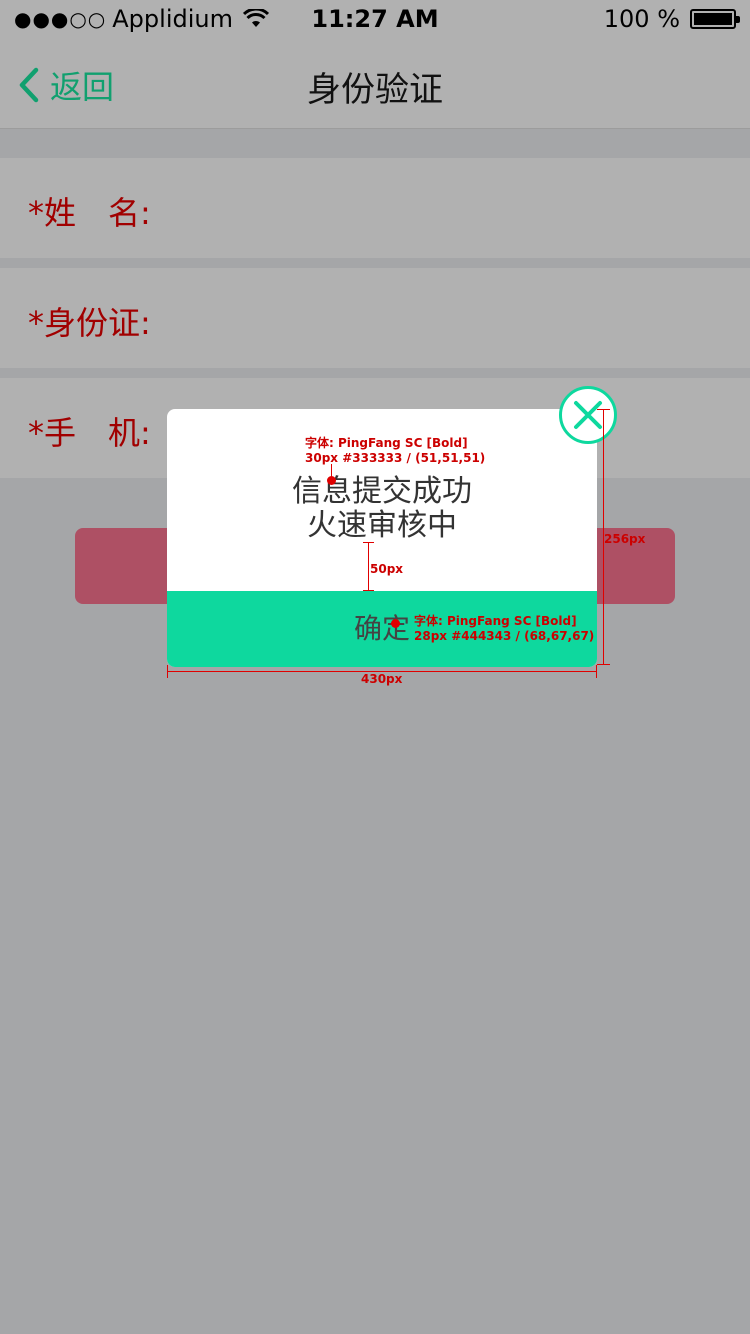 This screenshot has height=1334, width=750. Describe the element at coordinates (395, 623) in the screenshot. I see `button-annotation-dot` at that location.